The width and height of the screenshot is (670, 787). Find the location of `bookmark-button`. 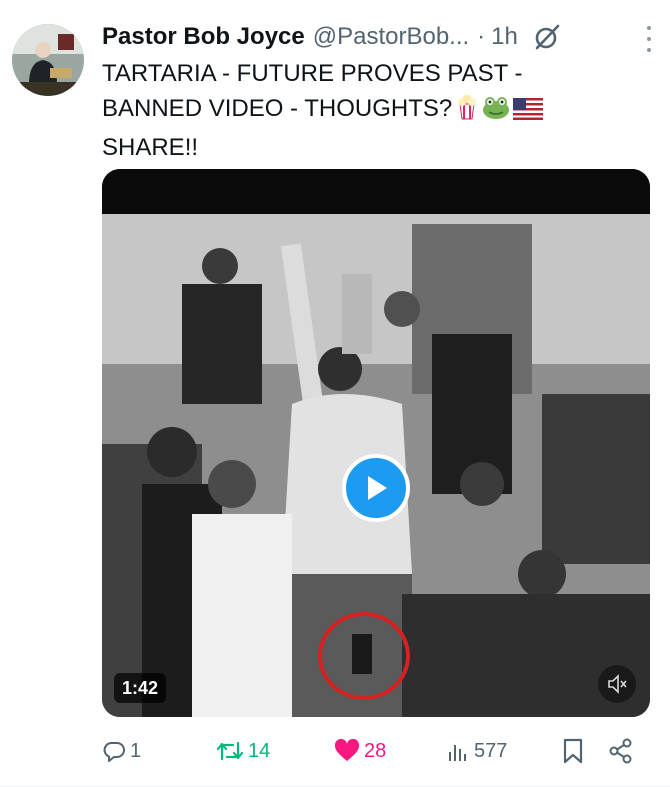

bookmark-button is located at coordinates (573, 751).